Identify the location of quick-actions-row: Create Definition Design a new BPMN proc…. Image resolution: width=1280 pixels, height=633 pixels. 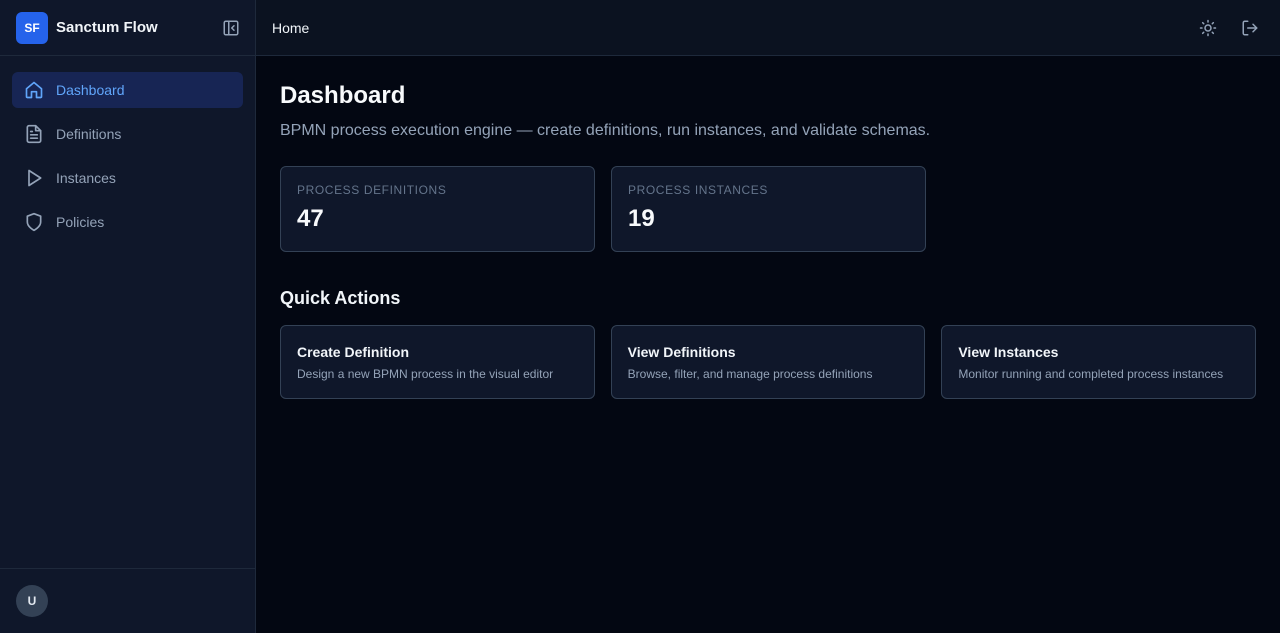
(768, 362).